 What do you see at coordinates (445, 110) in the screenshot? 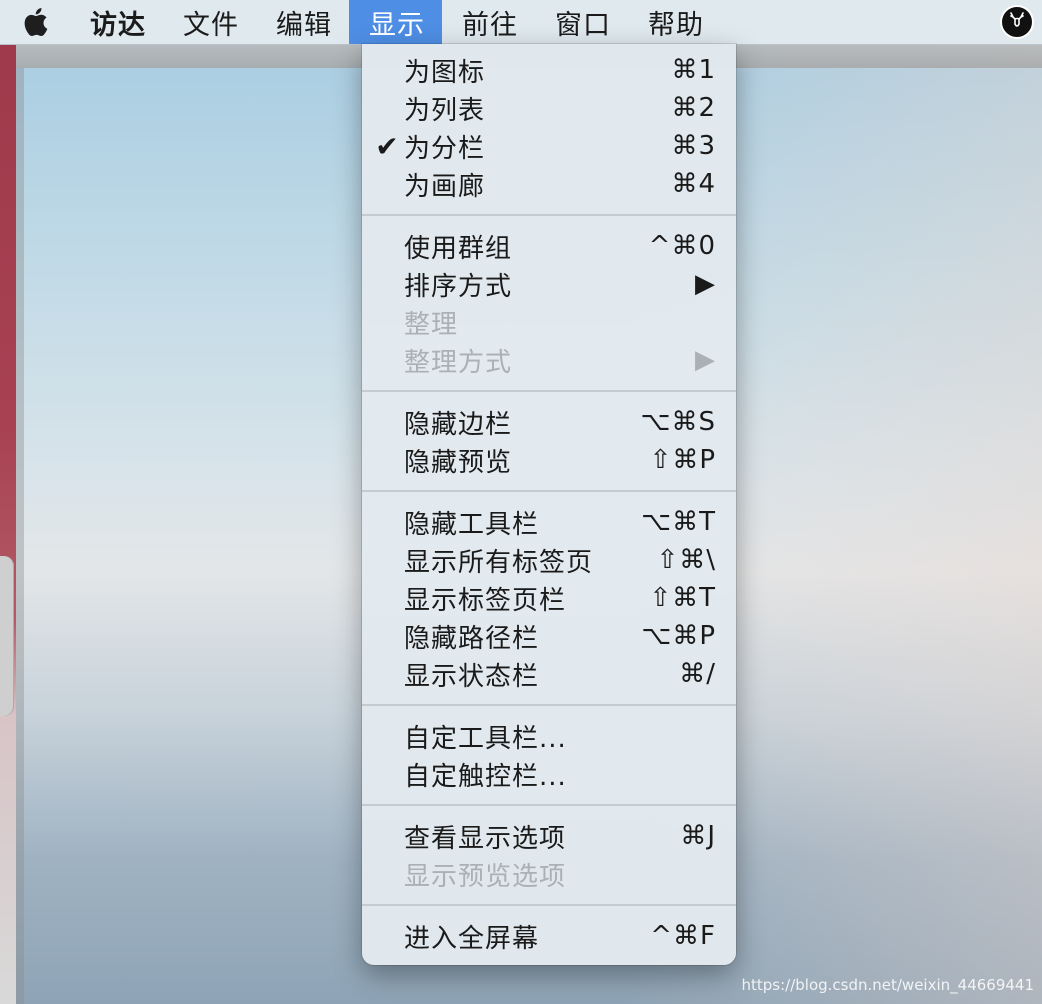
I see `menu-item-label: 为列表` at bounding box center [445, 110].